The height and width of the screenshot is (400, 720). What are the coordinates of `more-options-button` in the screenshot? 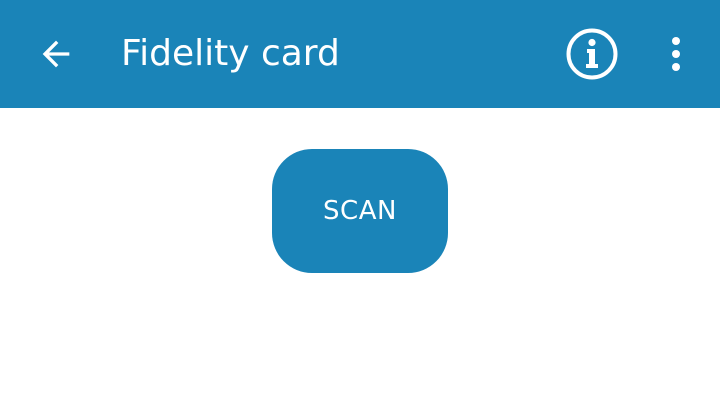 It's located at (676, 54).